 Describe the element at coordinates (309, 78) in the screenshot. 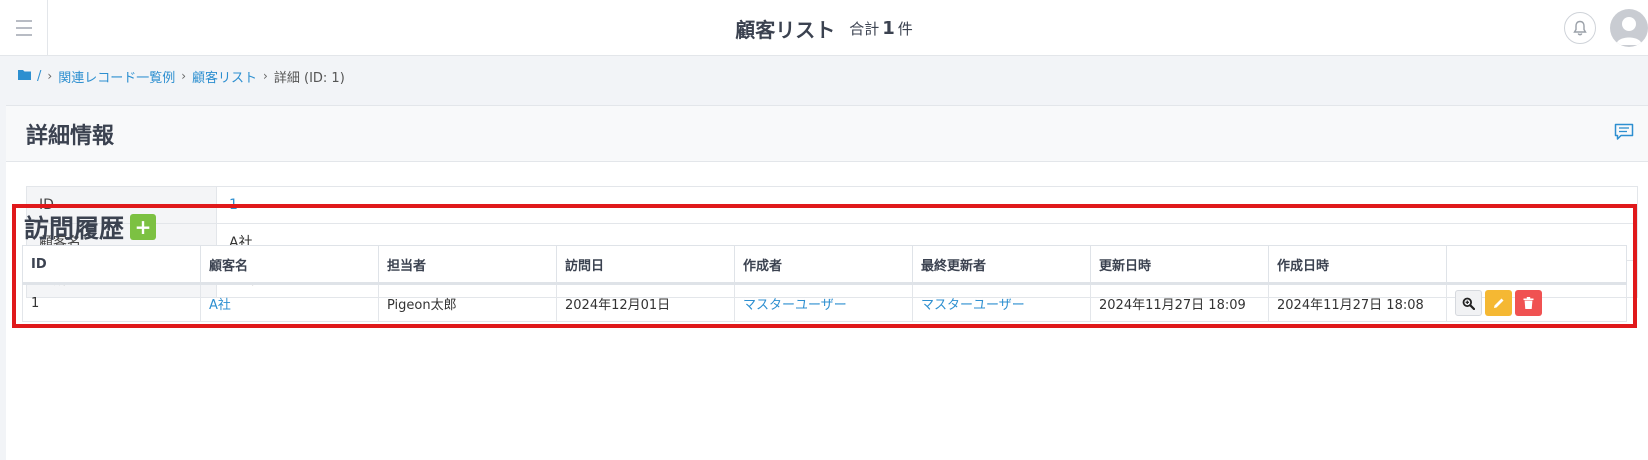

I see `breadcrumb-current: 詳細 (ID: 1)` at that location.